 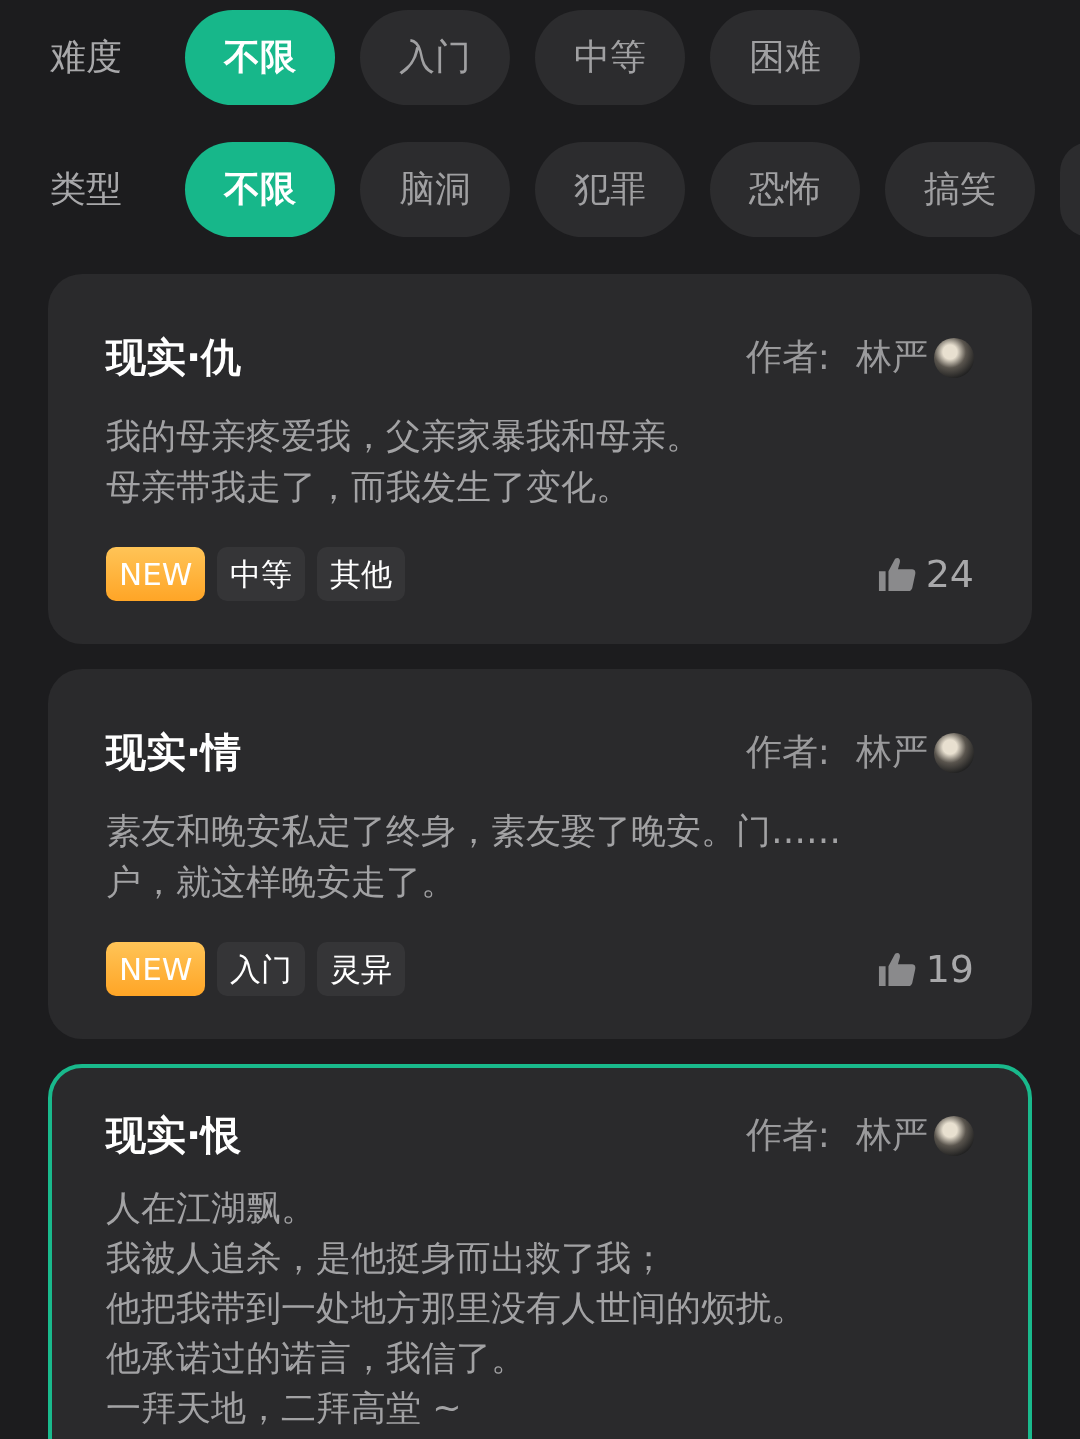 I want to click on story-description: 户，就这样晚安走了。, so click(x=281, y=882).